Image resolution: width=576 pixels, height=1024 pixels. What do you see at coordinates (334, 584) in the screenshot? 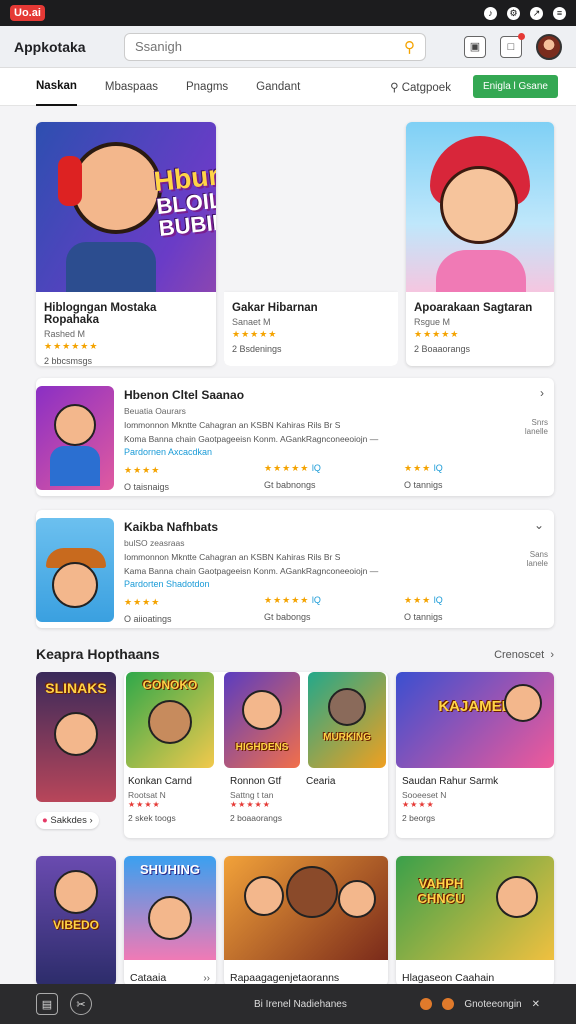
I see `developer-link: Pardorten Shadotdon` at bounding box center [334, 584].